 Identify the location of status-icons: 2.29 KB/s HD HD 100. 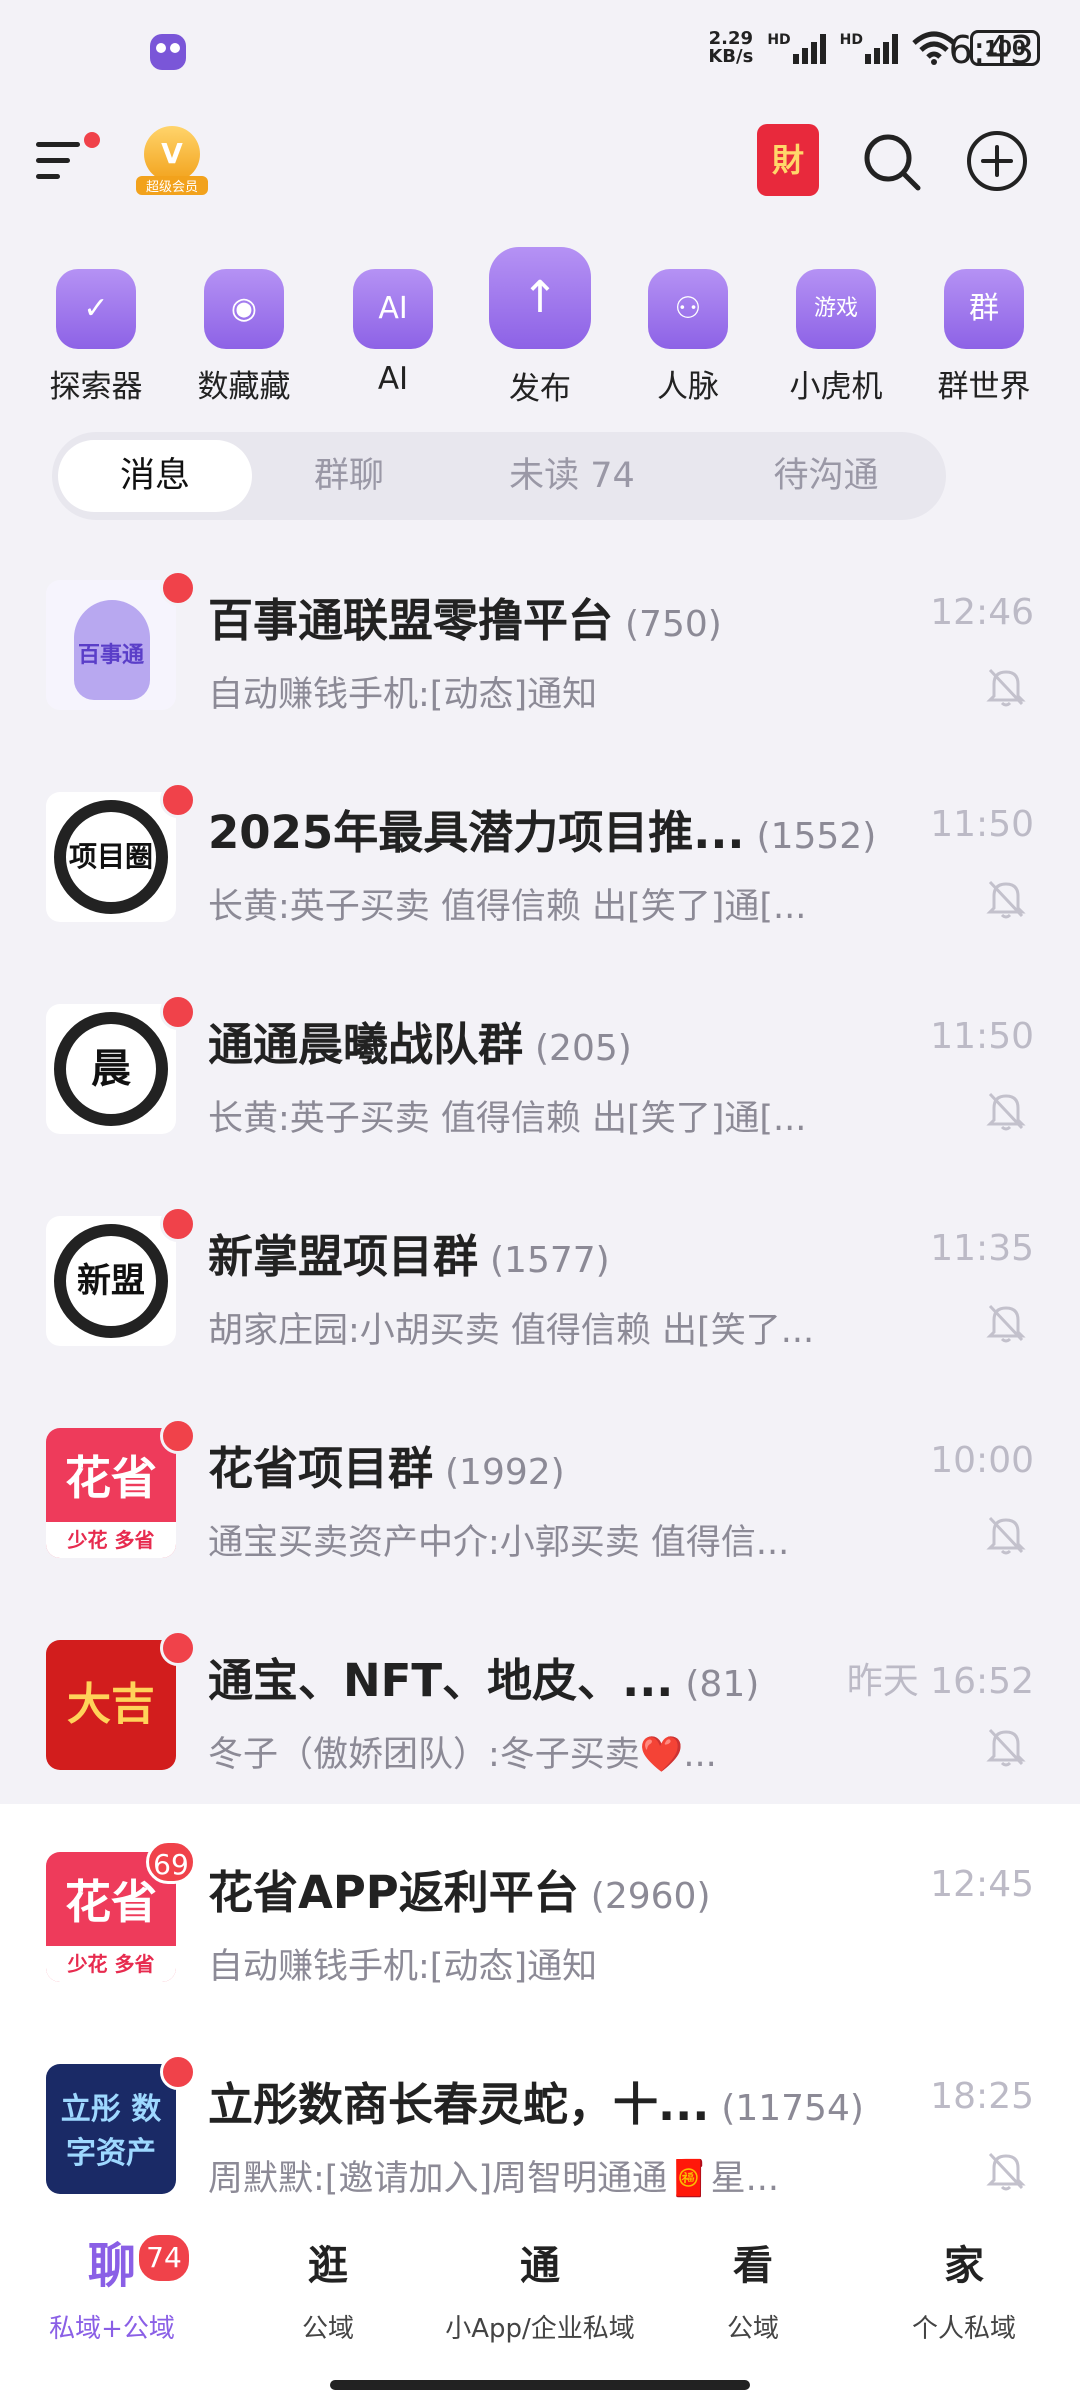
(874, 48).